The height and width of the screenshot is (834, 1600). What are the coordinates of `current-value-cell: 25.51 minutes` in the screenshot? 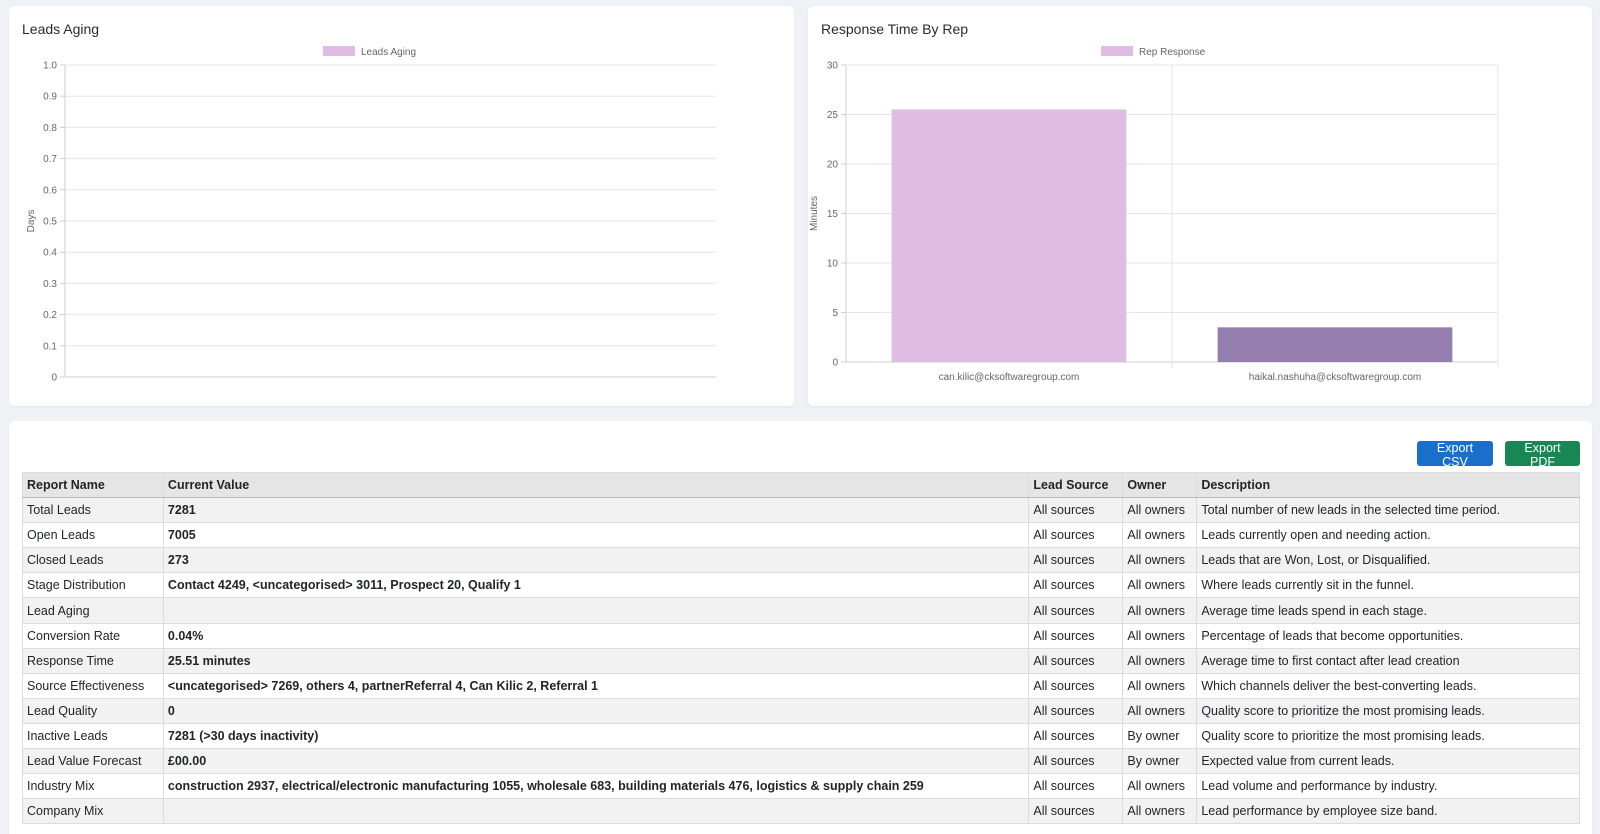 It's located at (596, 660).